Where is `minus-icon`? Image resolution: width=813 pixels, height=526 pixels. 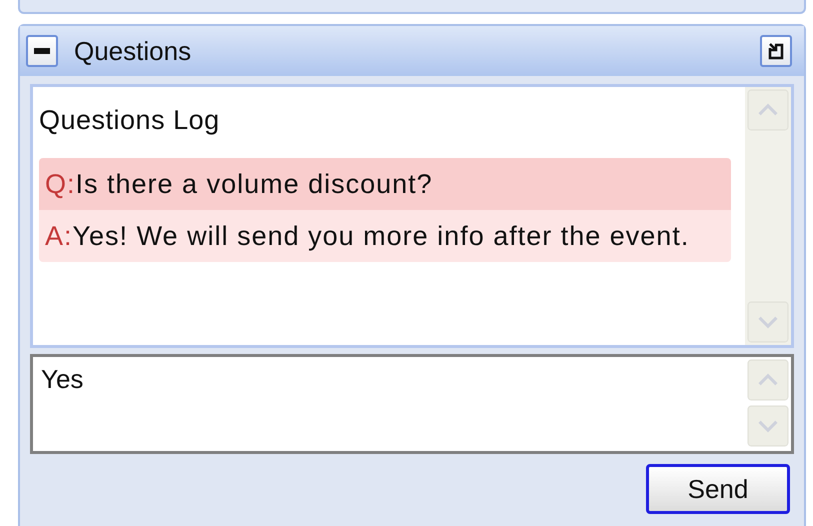 minus-icon is located at coordinates (42, 51).